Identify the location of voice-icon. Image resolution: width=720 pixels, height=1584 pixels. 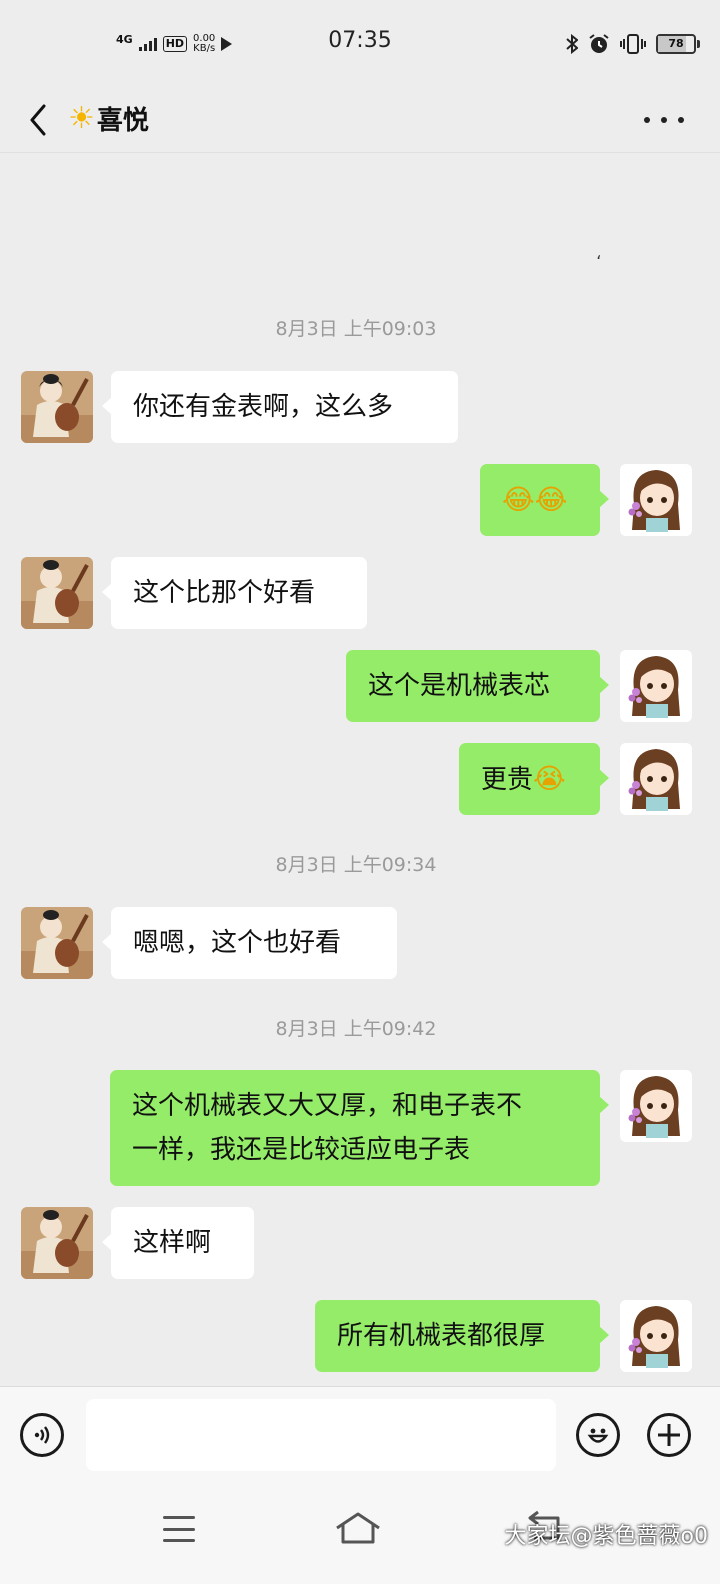
(42, 1435).